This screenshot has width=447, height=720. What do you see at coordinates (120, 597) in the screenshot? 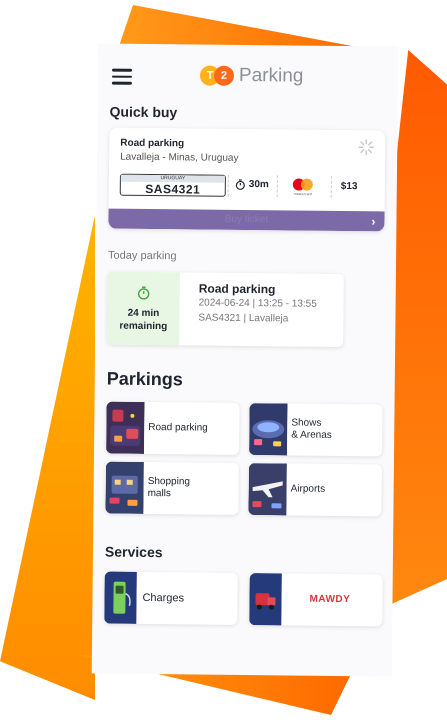
I see `ev-charger-icon` at bounding box center [120, 597].